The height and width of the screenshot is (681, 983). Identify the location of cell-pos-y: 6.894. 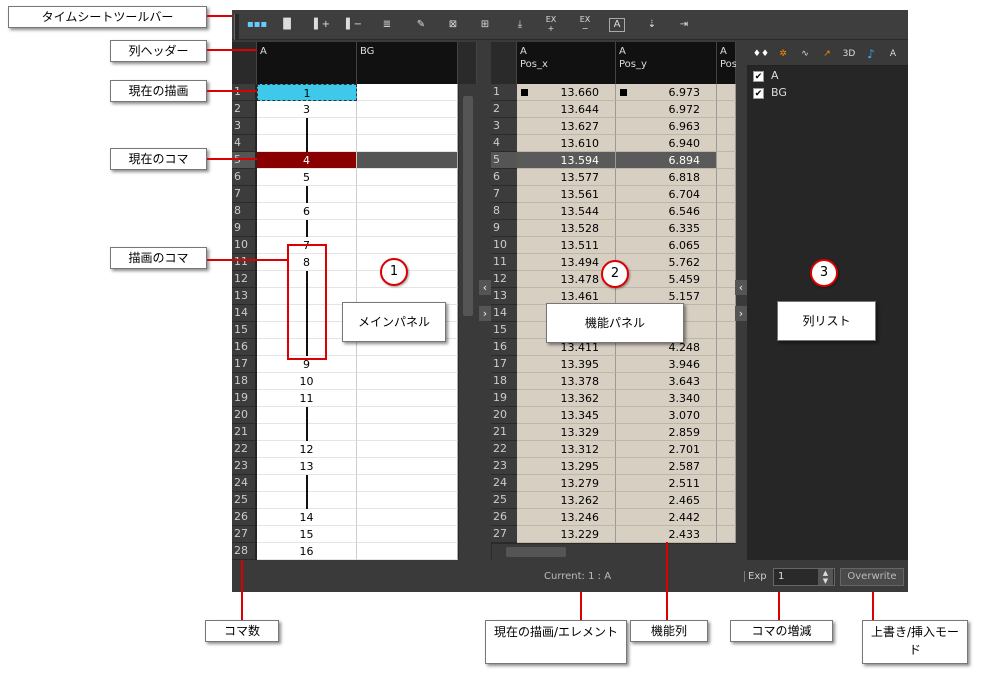
(666, 160).